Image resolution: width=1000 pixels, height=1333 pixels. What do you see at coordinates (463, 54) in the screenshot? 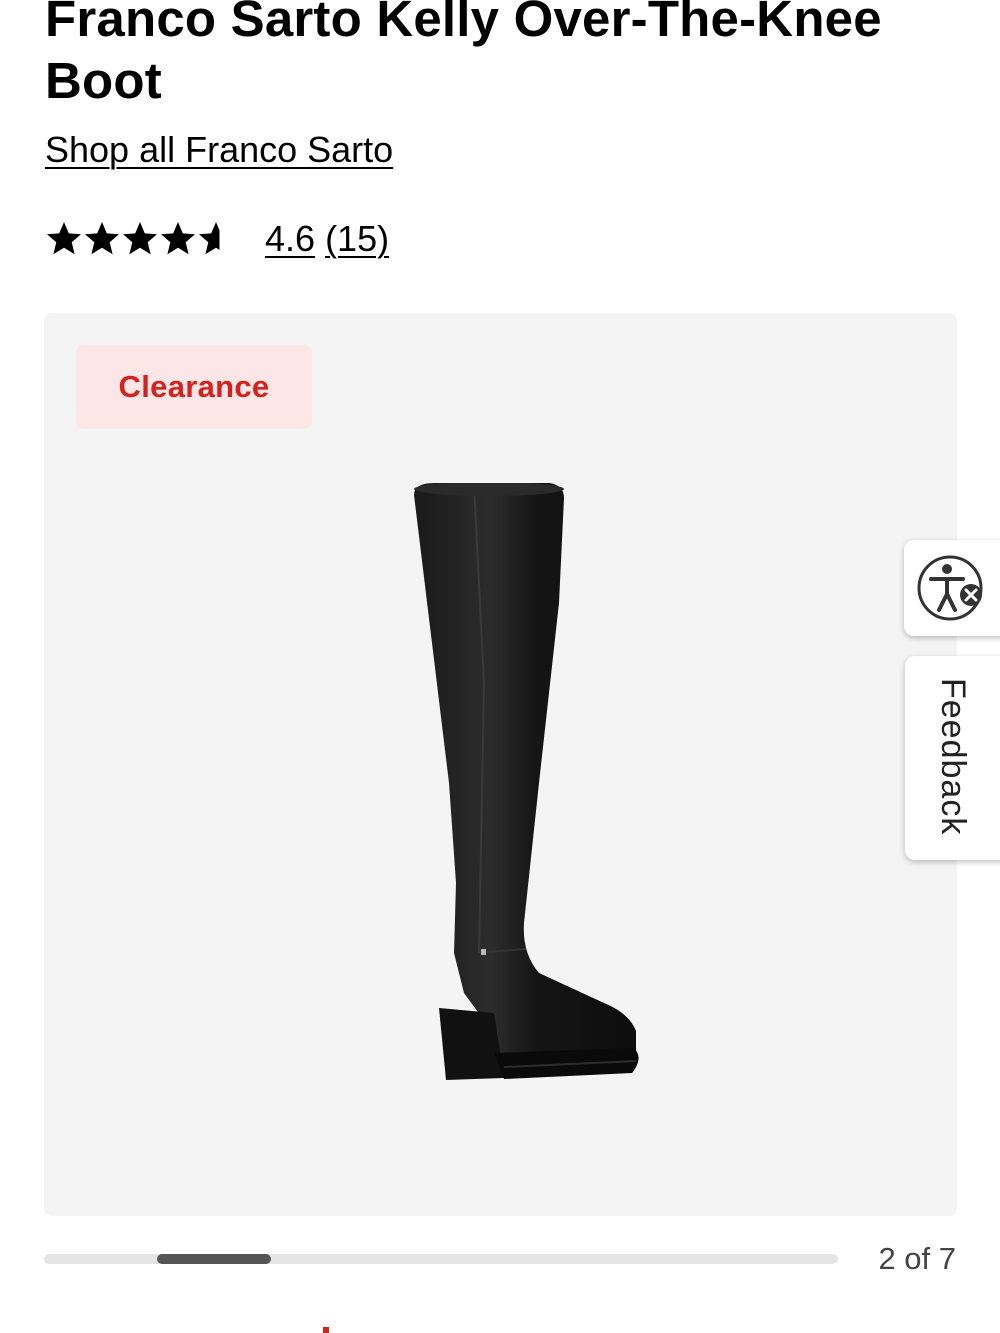
I see `product-title: Franco Sarto Kelly Over-The-Knee Boot` at bounding box center [463, 54].